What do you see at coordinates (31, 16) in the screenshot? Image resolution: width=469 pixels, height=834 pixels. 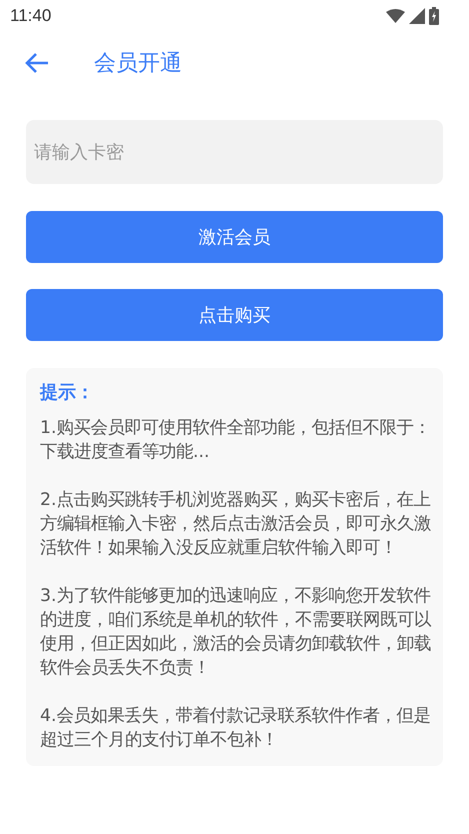 I see `status-time: 11:40` at bounding box center [31, 16].